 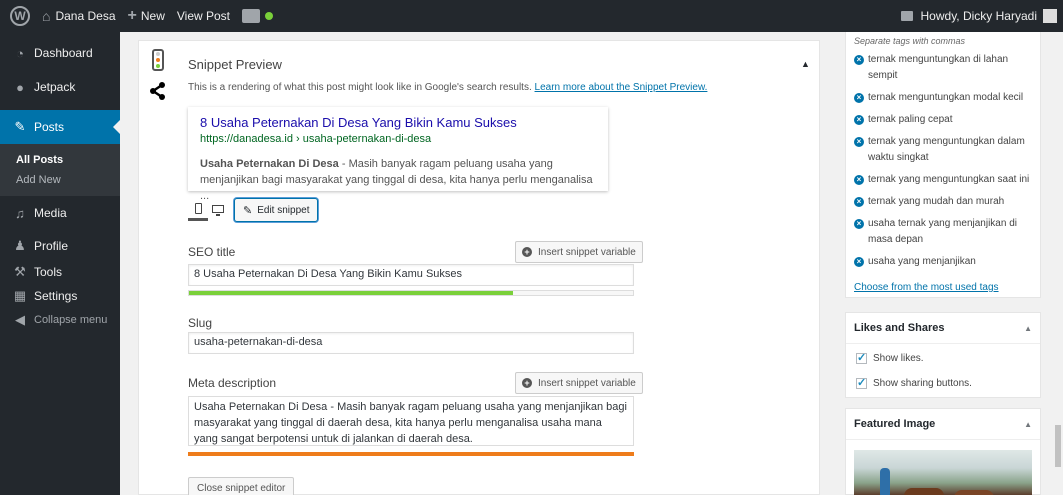 I want to click on learn-more-link: Learn more about the Snippet Preview., so click(x=621, y=87).